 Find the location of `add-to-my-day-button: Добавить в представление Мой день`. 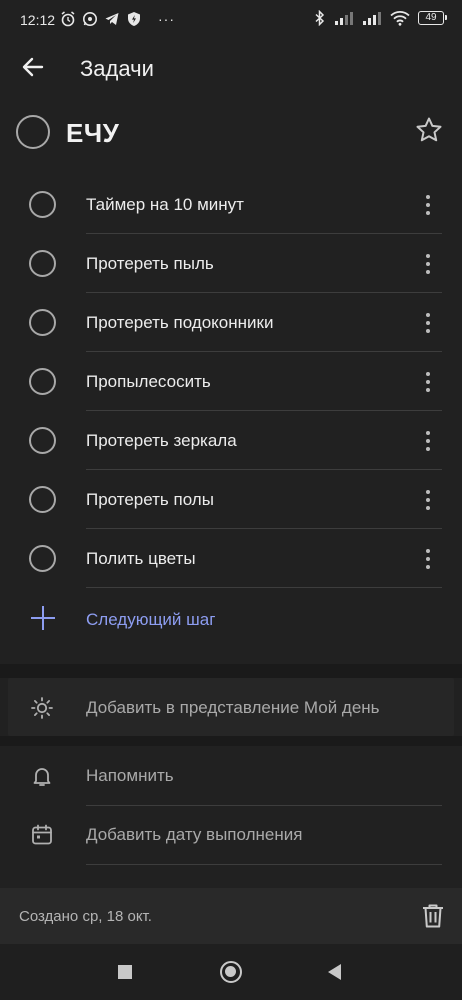

add-to-my-day-button: Добавить в представление Мой день is located at coordinates (231, 708).